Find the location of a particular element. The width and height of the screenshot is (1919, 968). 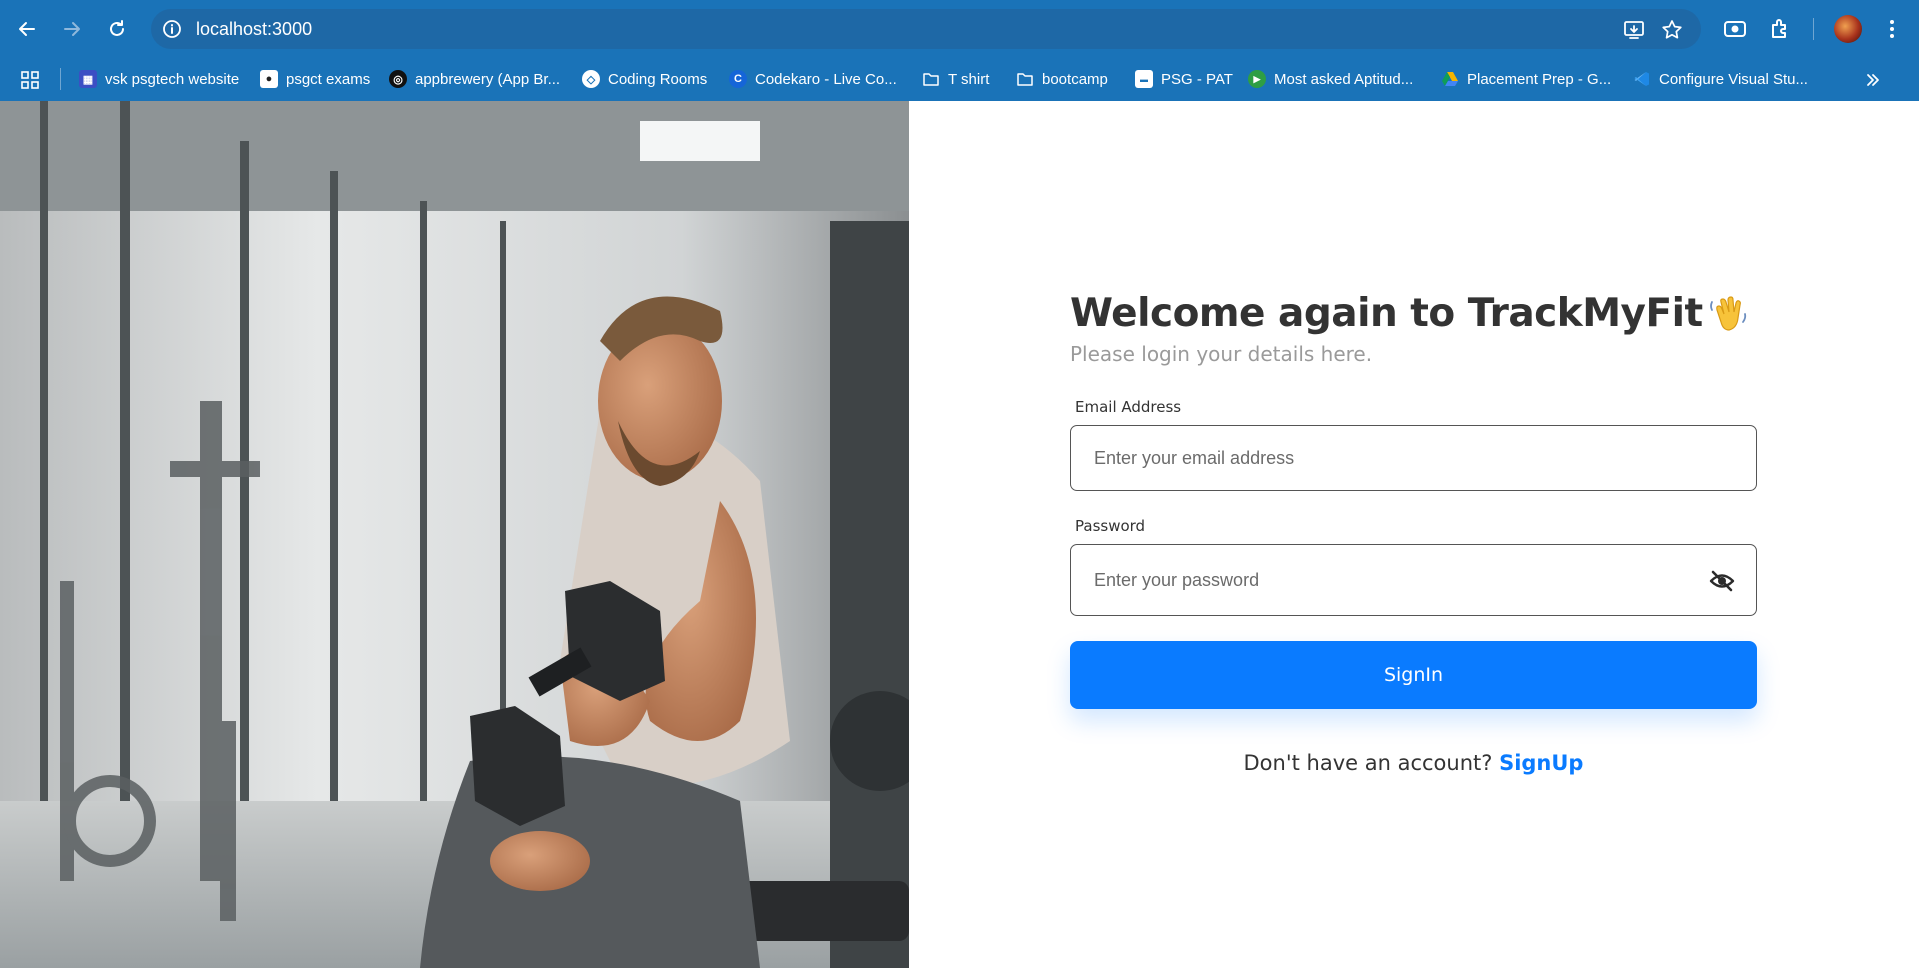

forward-button is located at coordinates (72, 29).